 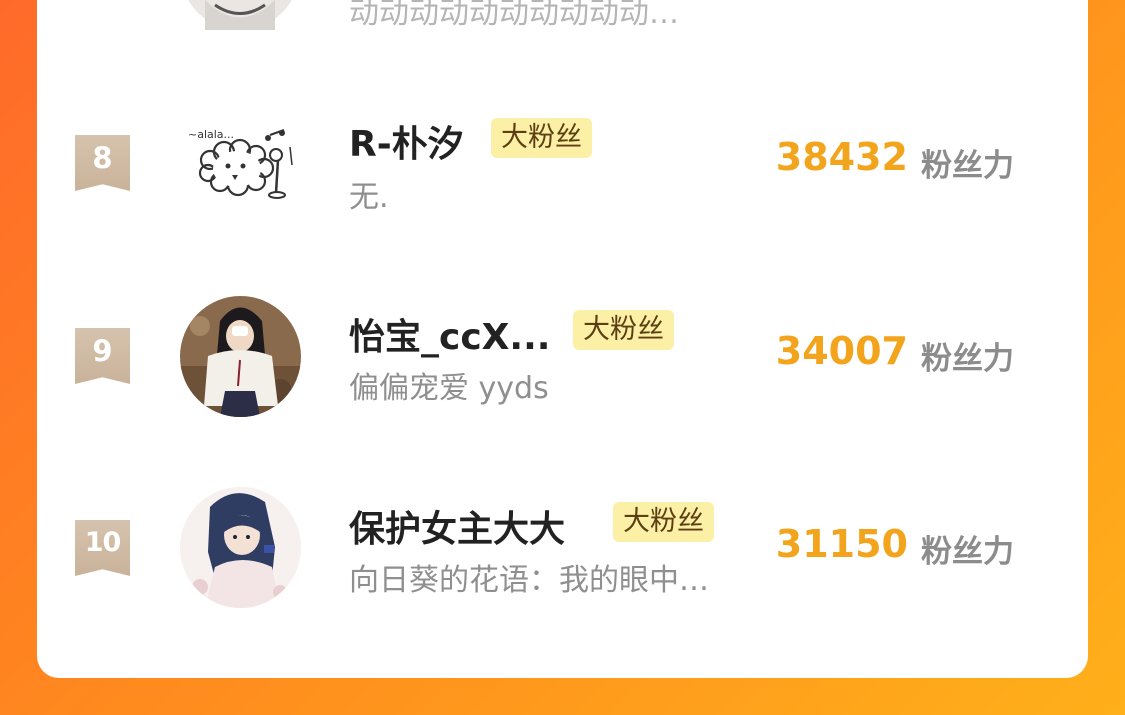 What do you see at coordinates (841, 544) in the screenshot?
I see `fan-score: 31150` at bounding box center [841, 544].